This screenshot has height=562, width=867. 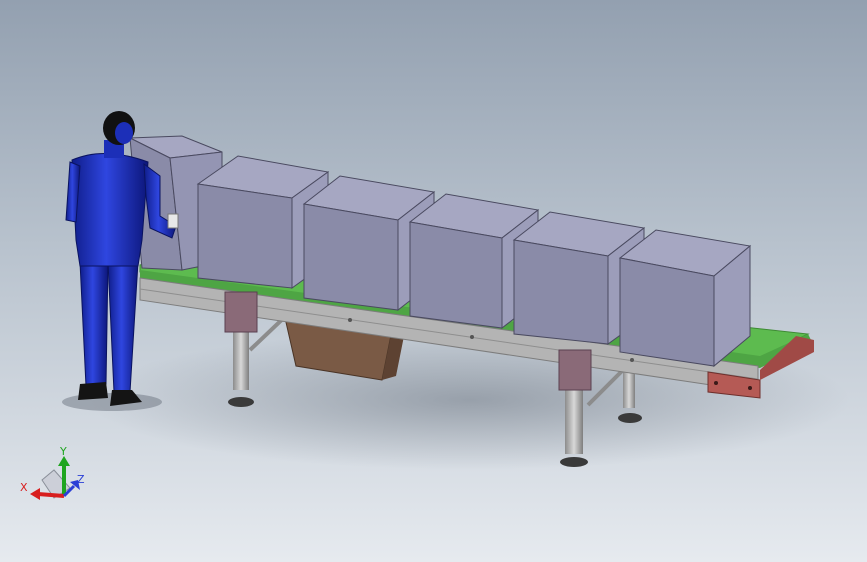 What do you see at coordinates (81, 479) in the screenshot?
I see `z-axis-label: Z` at bounding box center [81, 479].